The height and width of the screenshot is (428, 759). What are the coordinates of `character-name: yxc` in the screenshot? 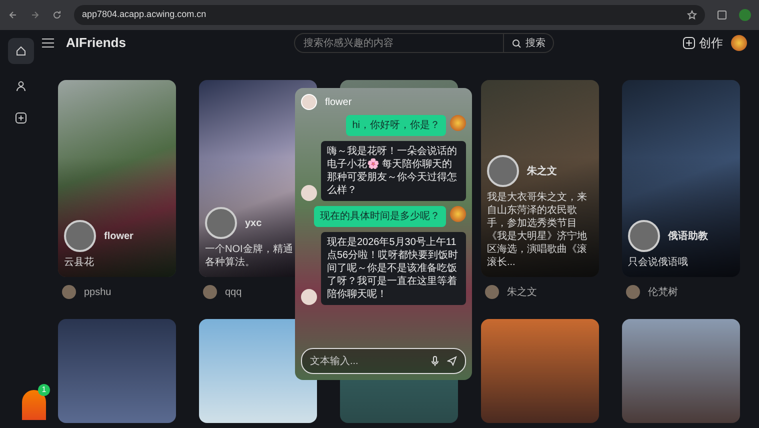 It's located at (253, 223).